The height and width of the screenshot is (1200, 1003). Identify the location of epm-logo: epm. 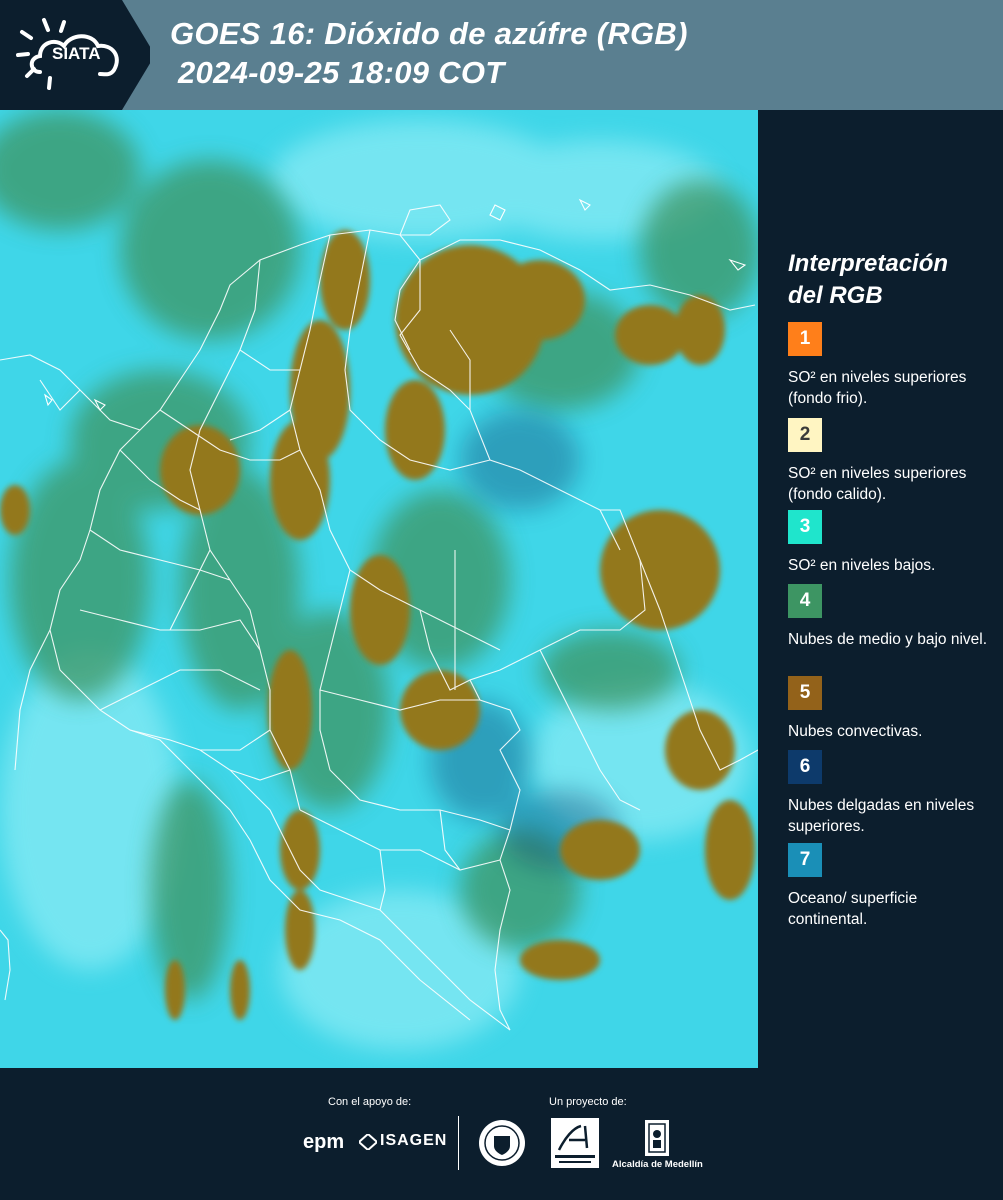
(324, 1142).